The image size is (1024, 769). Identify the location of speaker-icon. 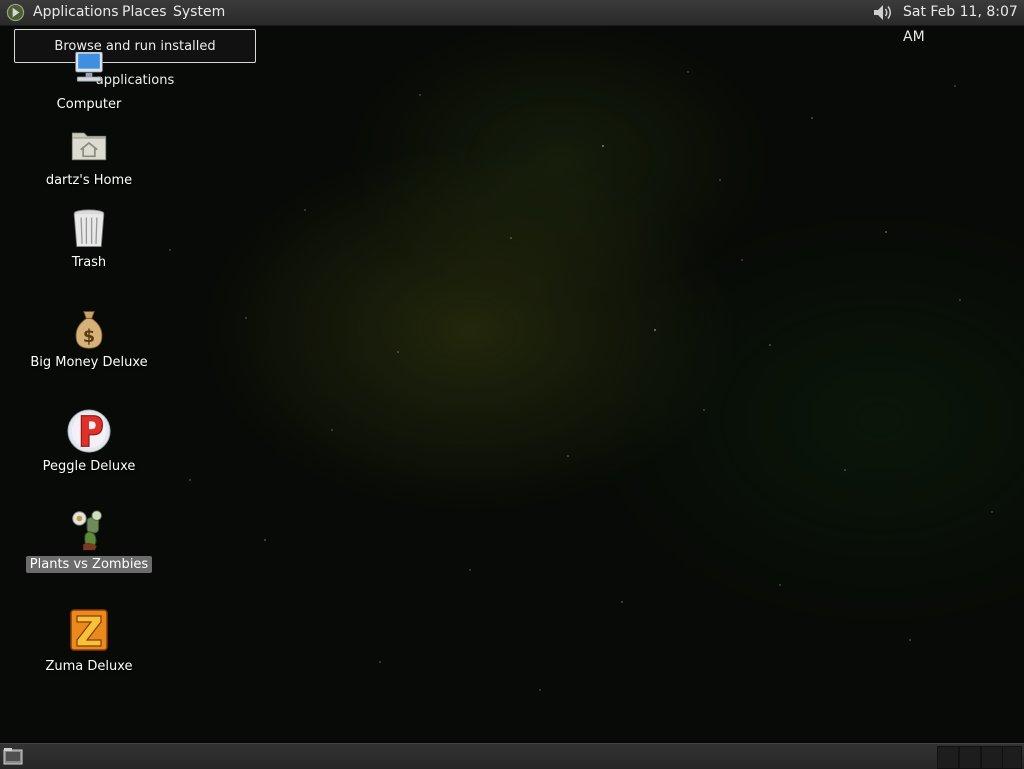
(883, 12).